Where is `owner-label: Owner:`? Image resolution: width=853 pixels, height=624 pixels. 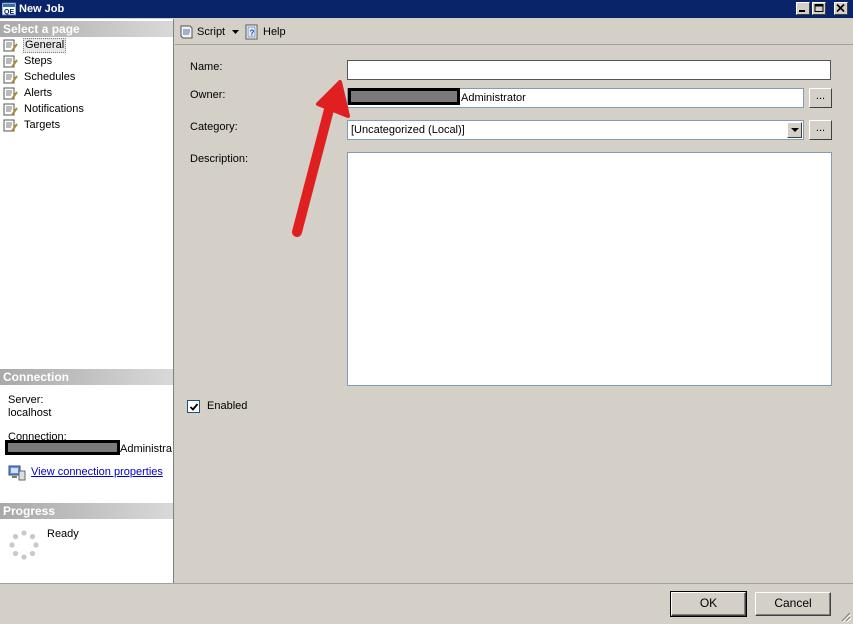 owner-label: Owner: is located at coordinates (208, 95).